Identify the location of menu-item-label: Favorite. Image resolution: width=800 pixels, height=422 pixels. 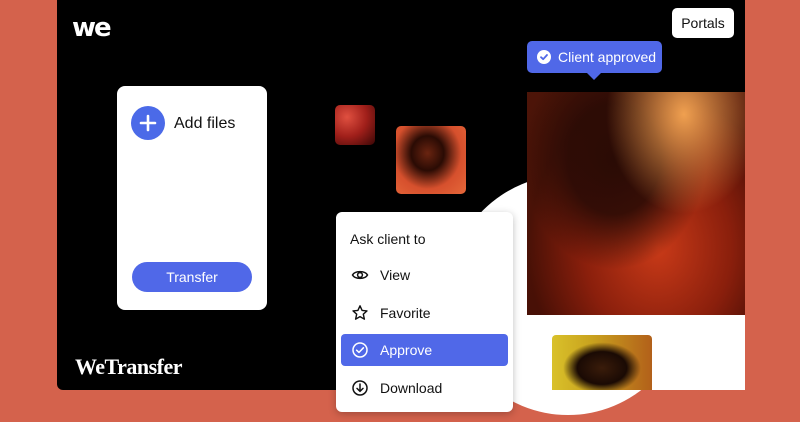
(405, 313).